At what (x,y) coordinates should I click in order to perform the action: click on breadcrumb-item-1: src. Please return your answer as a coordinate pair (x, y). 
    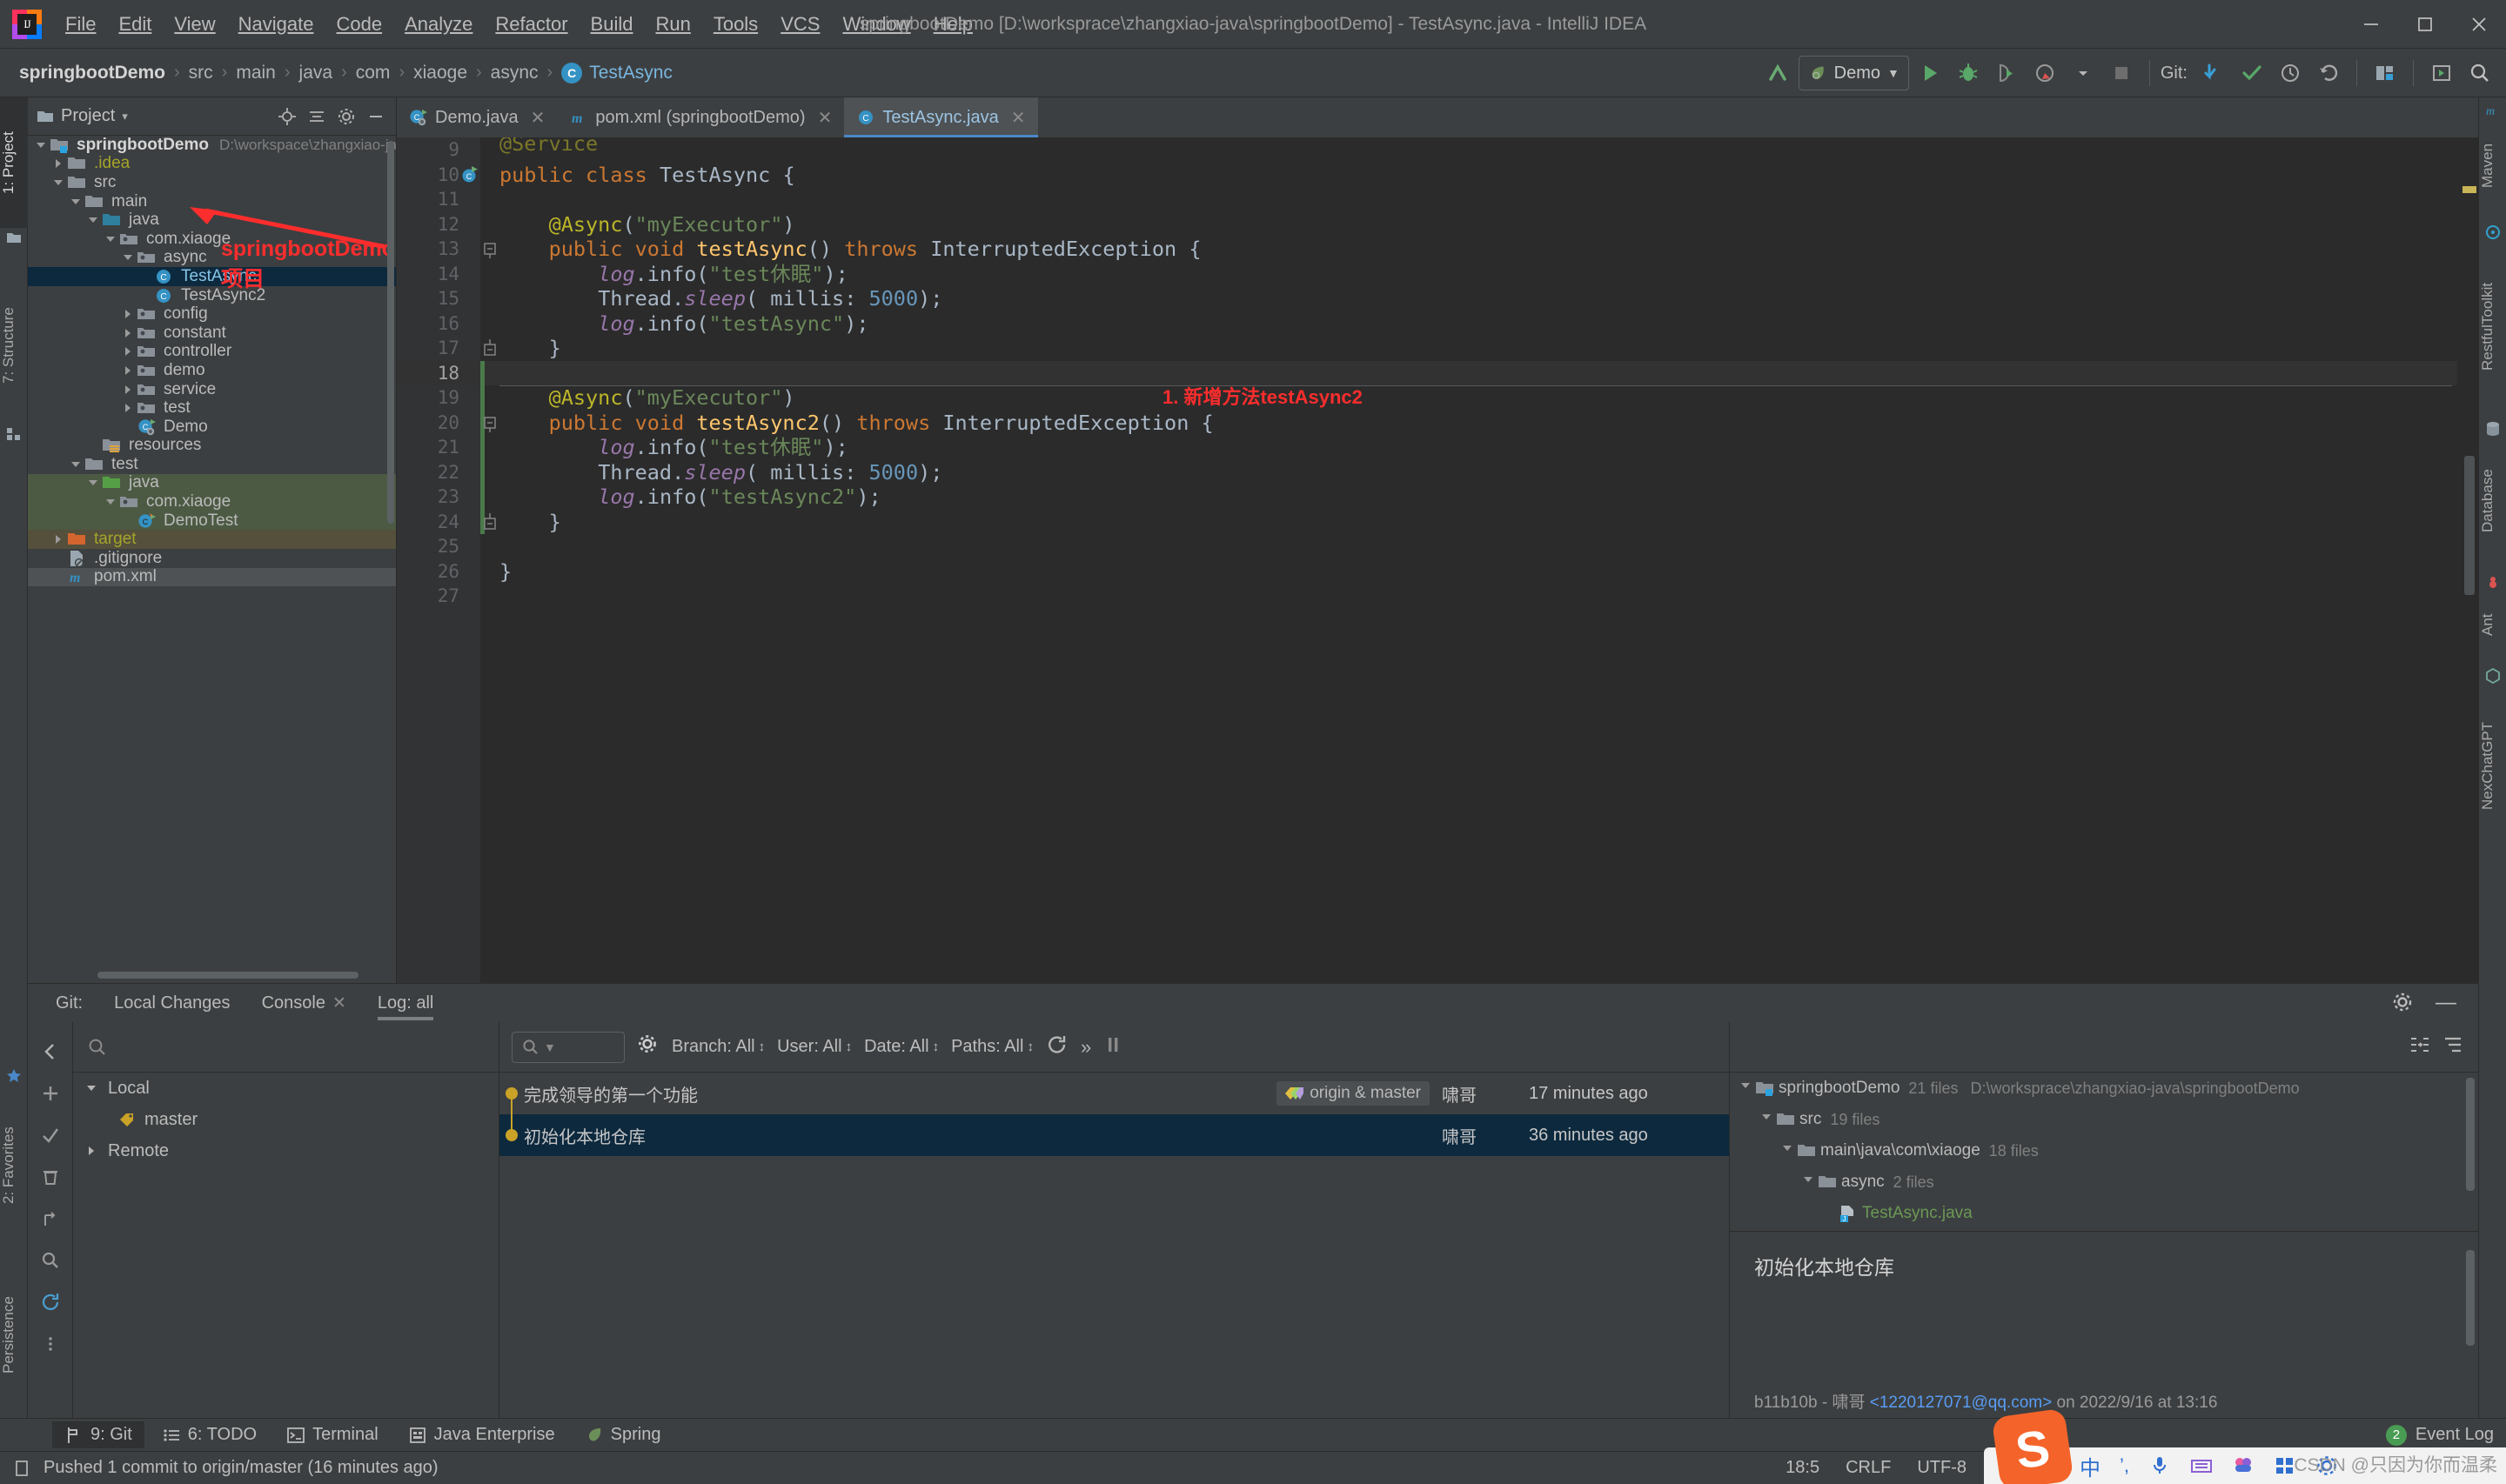
    Looking at the image, I should click on (201, 73).